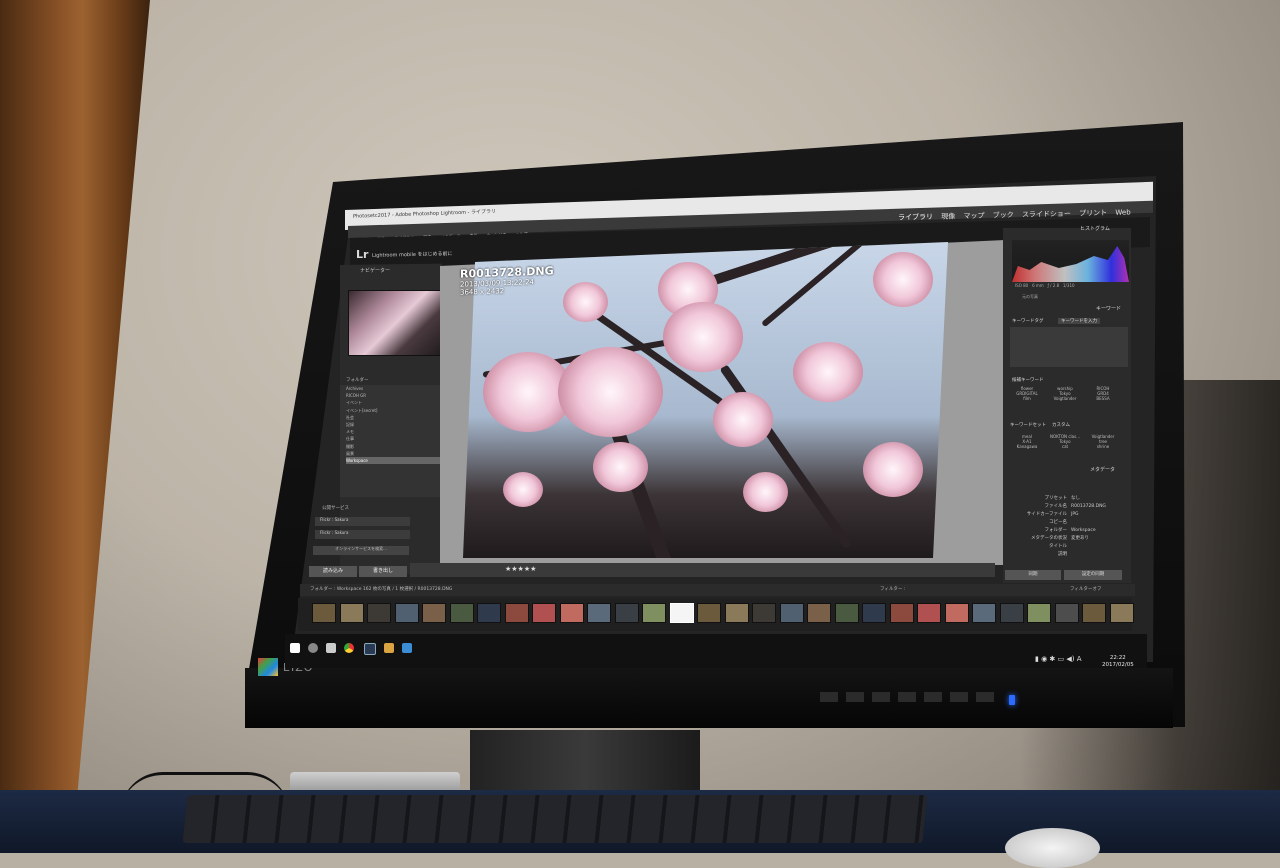  I want to click on module-library: ライブラリ, so click(915, 217).